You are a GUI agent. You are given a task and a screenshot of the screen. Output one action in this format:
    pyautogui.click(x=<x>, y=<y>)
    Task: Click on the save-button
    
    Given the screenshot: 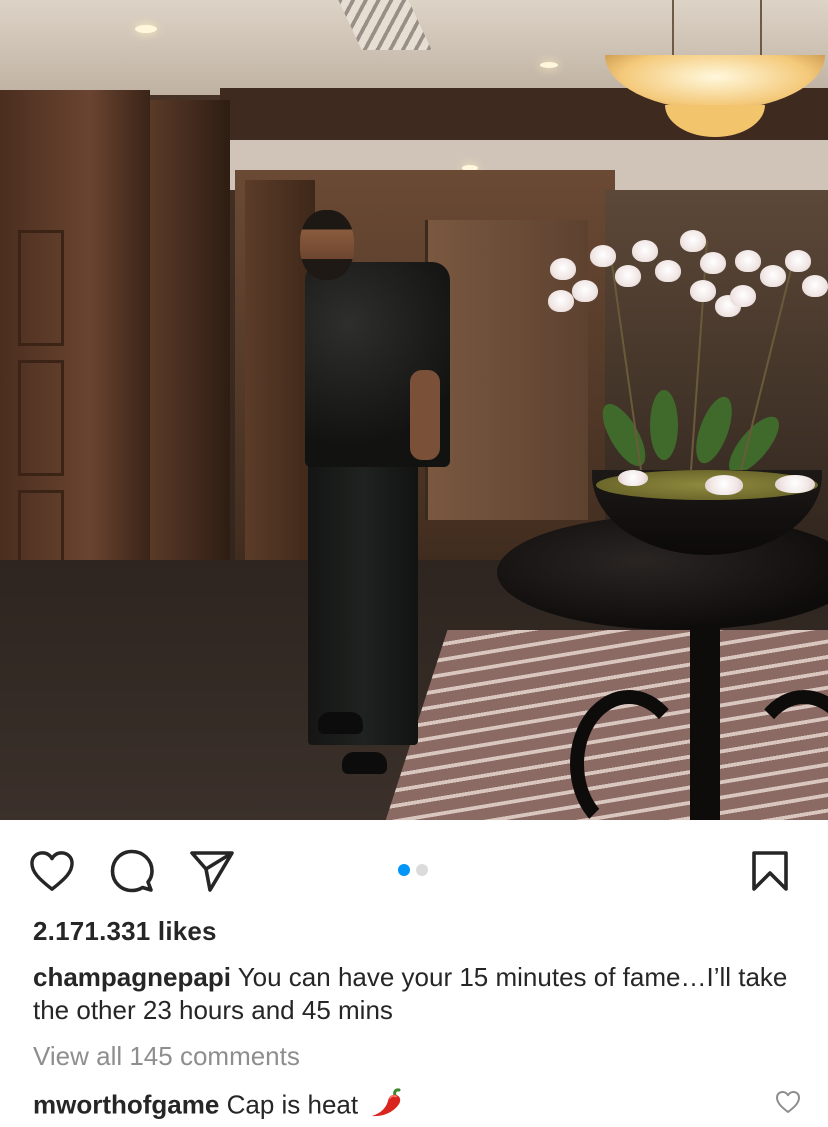 What is the action you would take?
    pyautogui.click(x=770, y=871)
    